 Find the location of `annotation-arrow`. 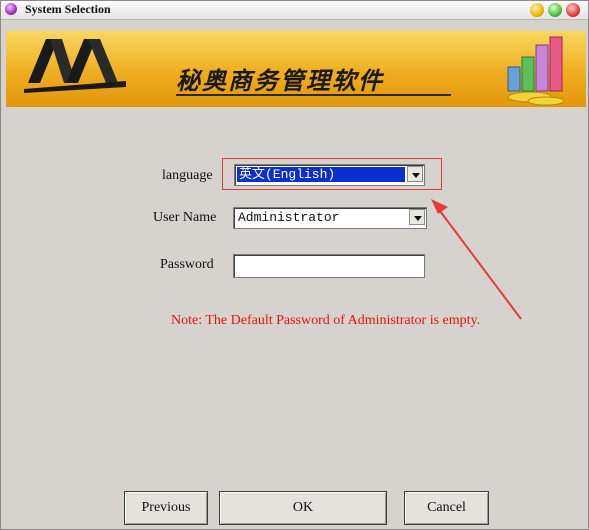

annotation-arrow is located at coordinates (476, 259).